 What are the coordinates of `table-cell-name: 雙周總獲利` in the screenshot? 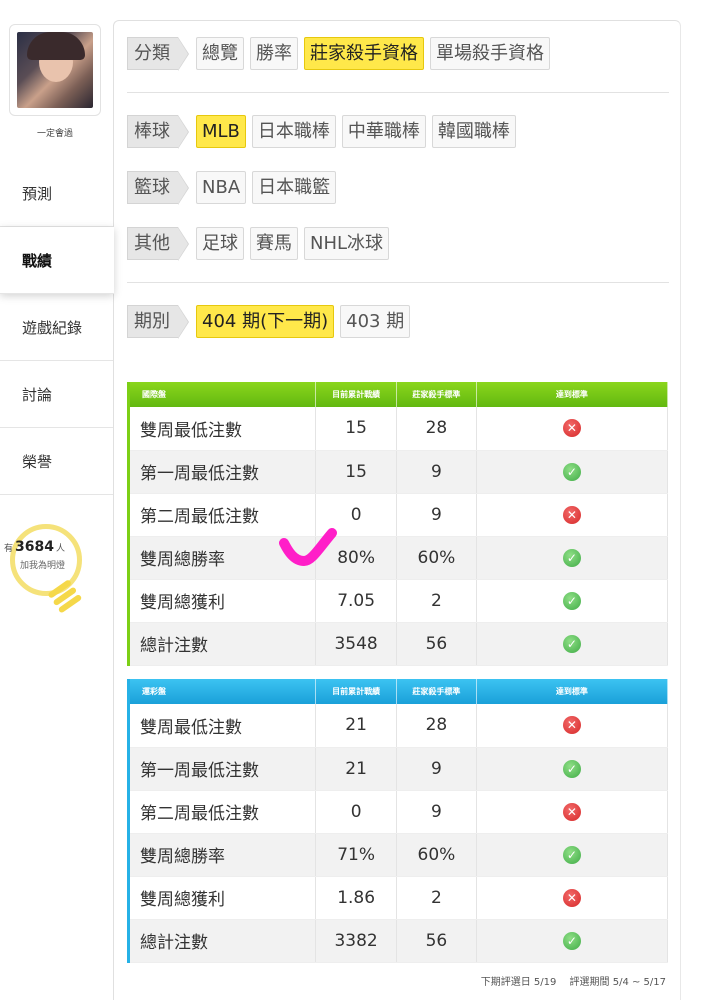 It's located at (222, 601).